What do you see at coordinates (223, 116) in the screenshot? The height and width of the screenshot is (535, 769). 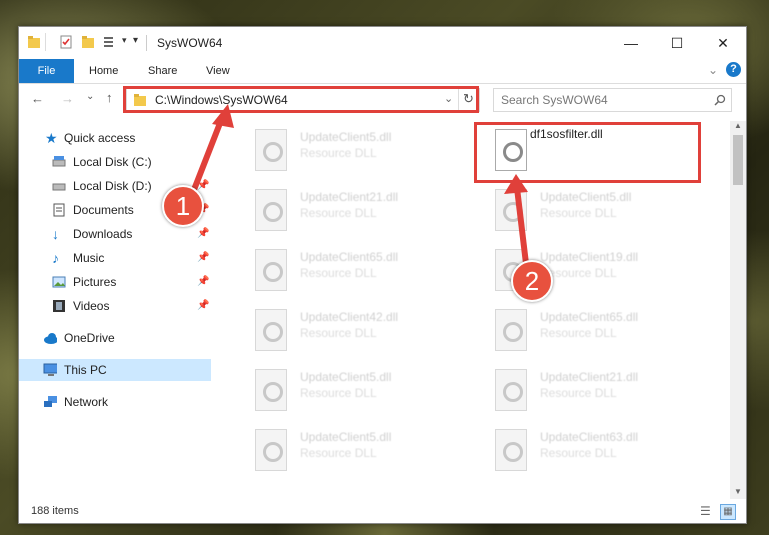 I see `arrow-1-head` at bounding box center [223, 116].